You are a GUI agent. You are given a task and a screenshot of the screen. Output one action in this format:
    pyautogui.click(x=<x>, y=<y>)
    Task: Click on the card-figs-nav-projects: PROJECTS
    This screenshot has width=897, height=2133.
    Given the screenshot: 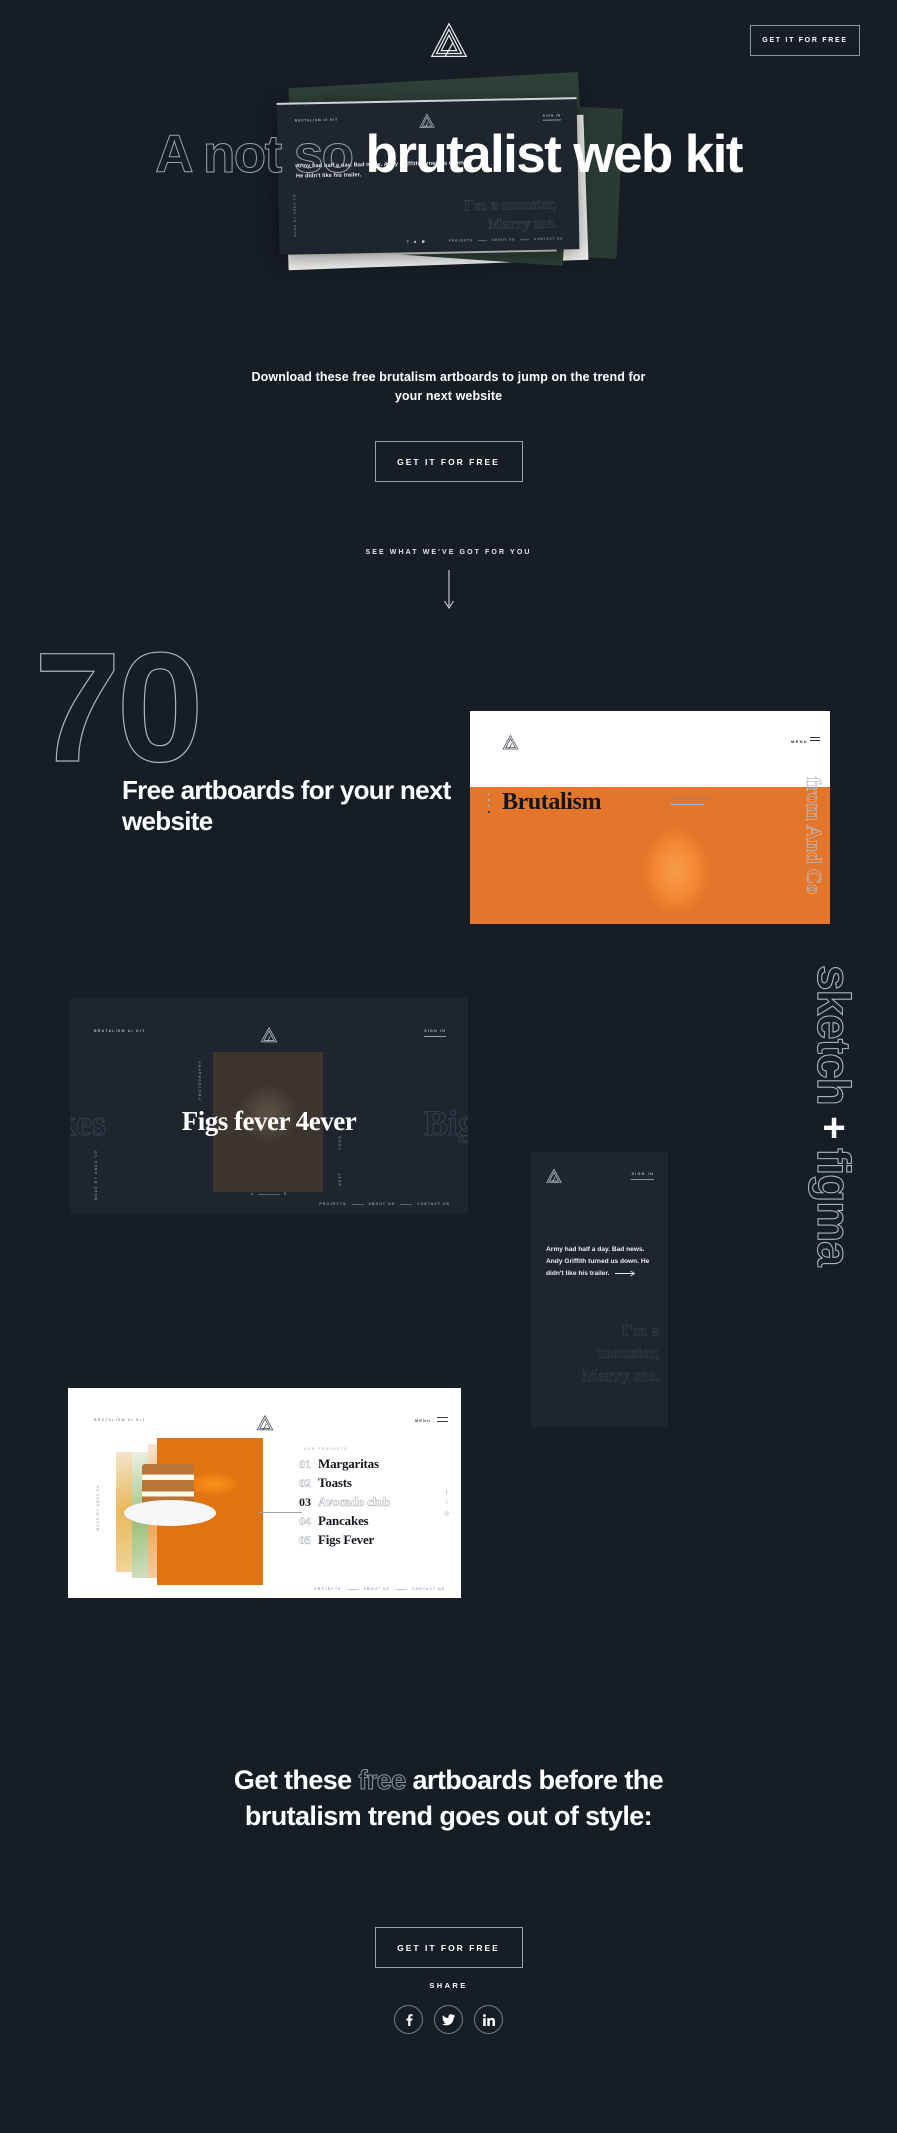 What is the action you would take?
    pyautogui.click(x=332, y=1204)
    